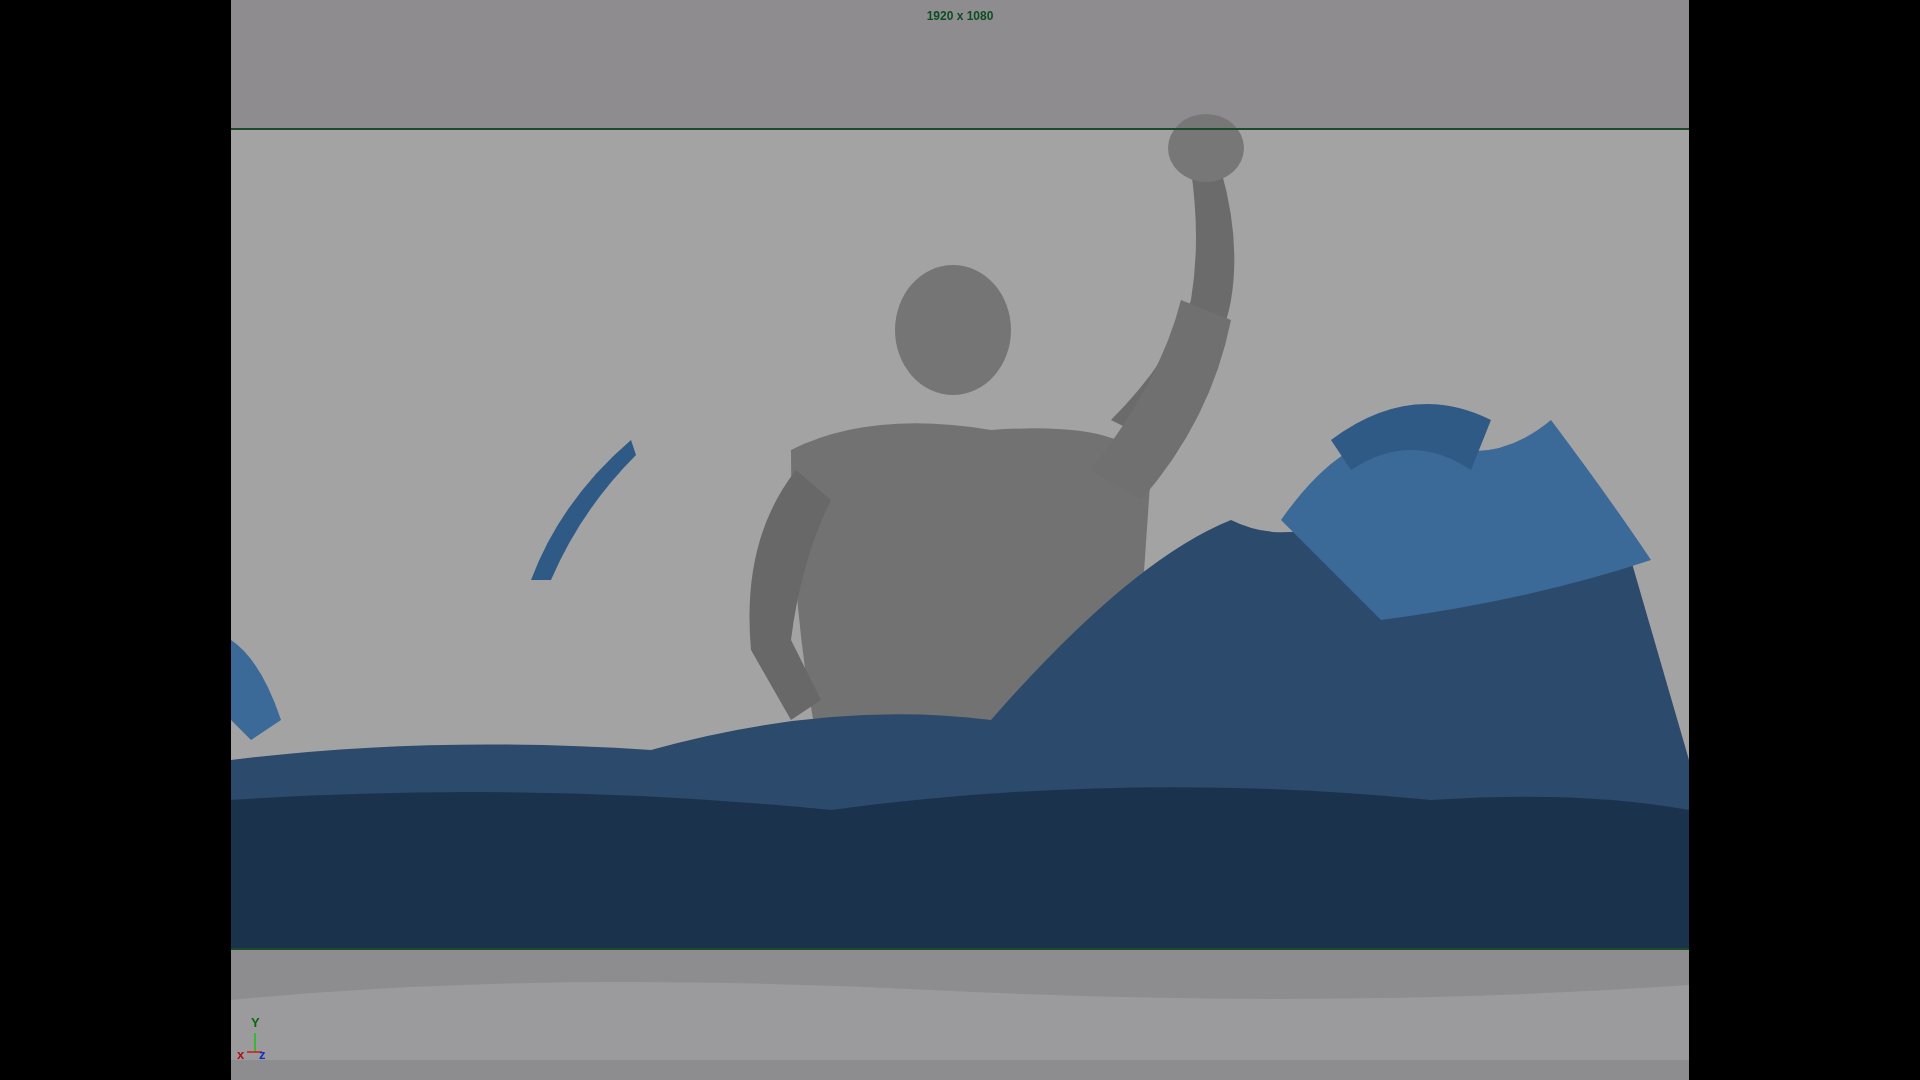 This screenshot has width=1920, height=1080. What do you see at coordinates (255, 1043) in the screenshot?
I see `axis-icon` at bounding box center [255, 1043].